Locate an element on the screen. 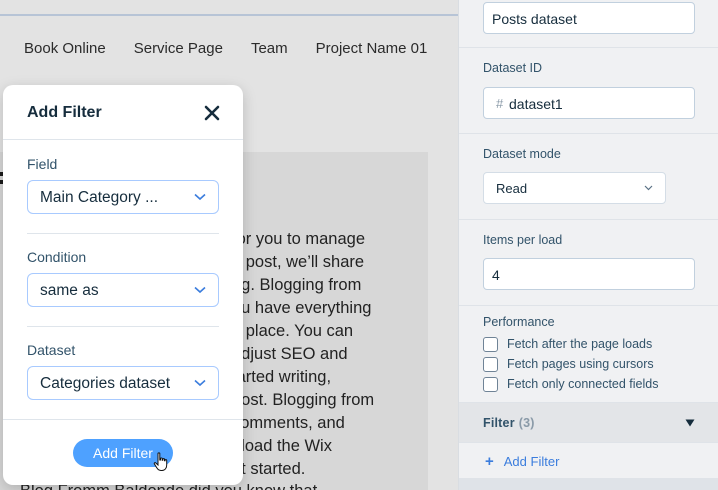 This screenshot has height=490, width=718. dataset-id-section: Dataset ID # dataset1 is located at coordinates (588, 91).